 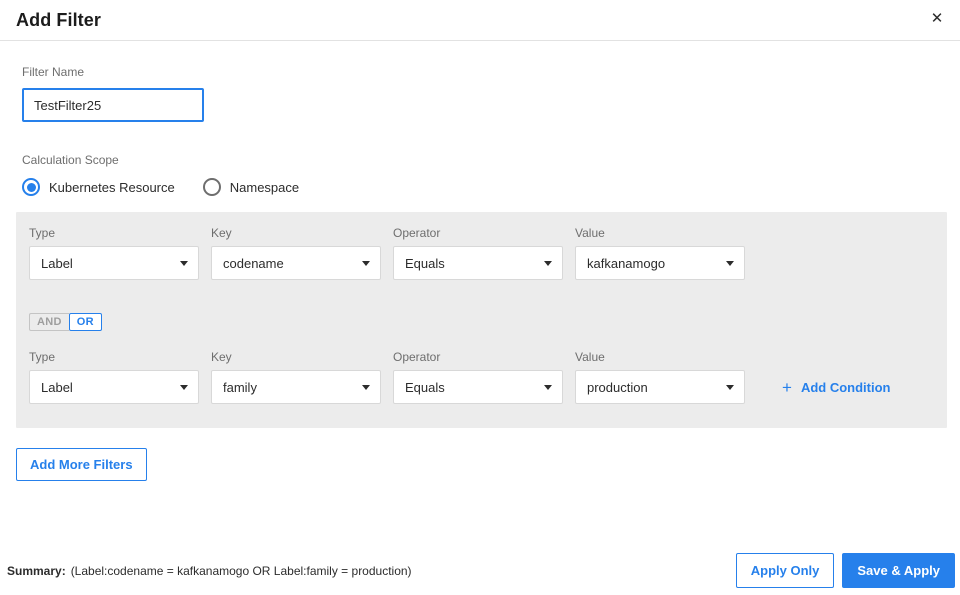 I want to click on logic-toggle: AND OR, so click(x=481, y=322).